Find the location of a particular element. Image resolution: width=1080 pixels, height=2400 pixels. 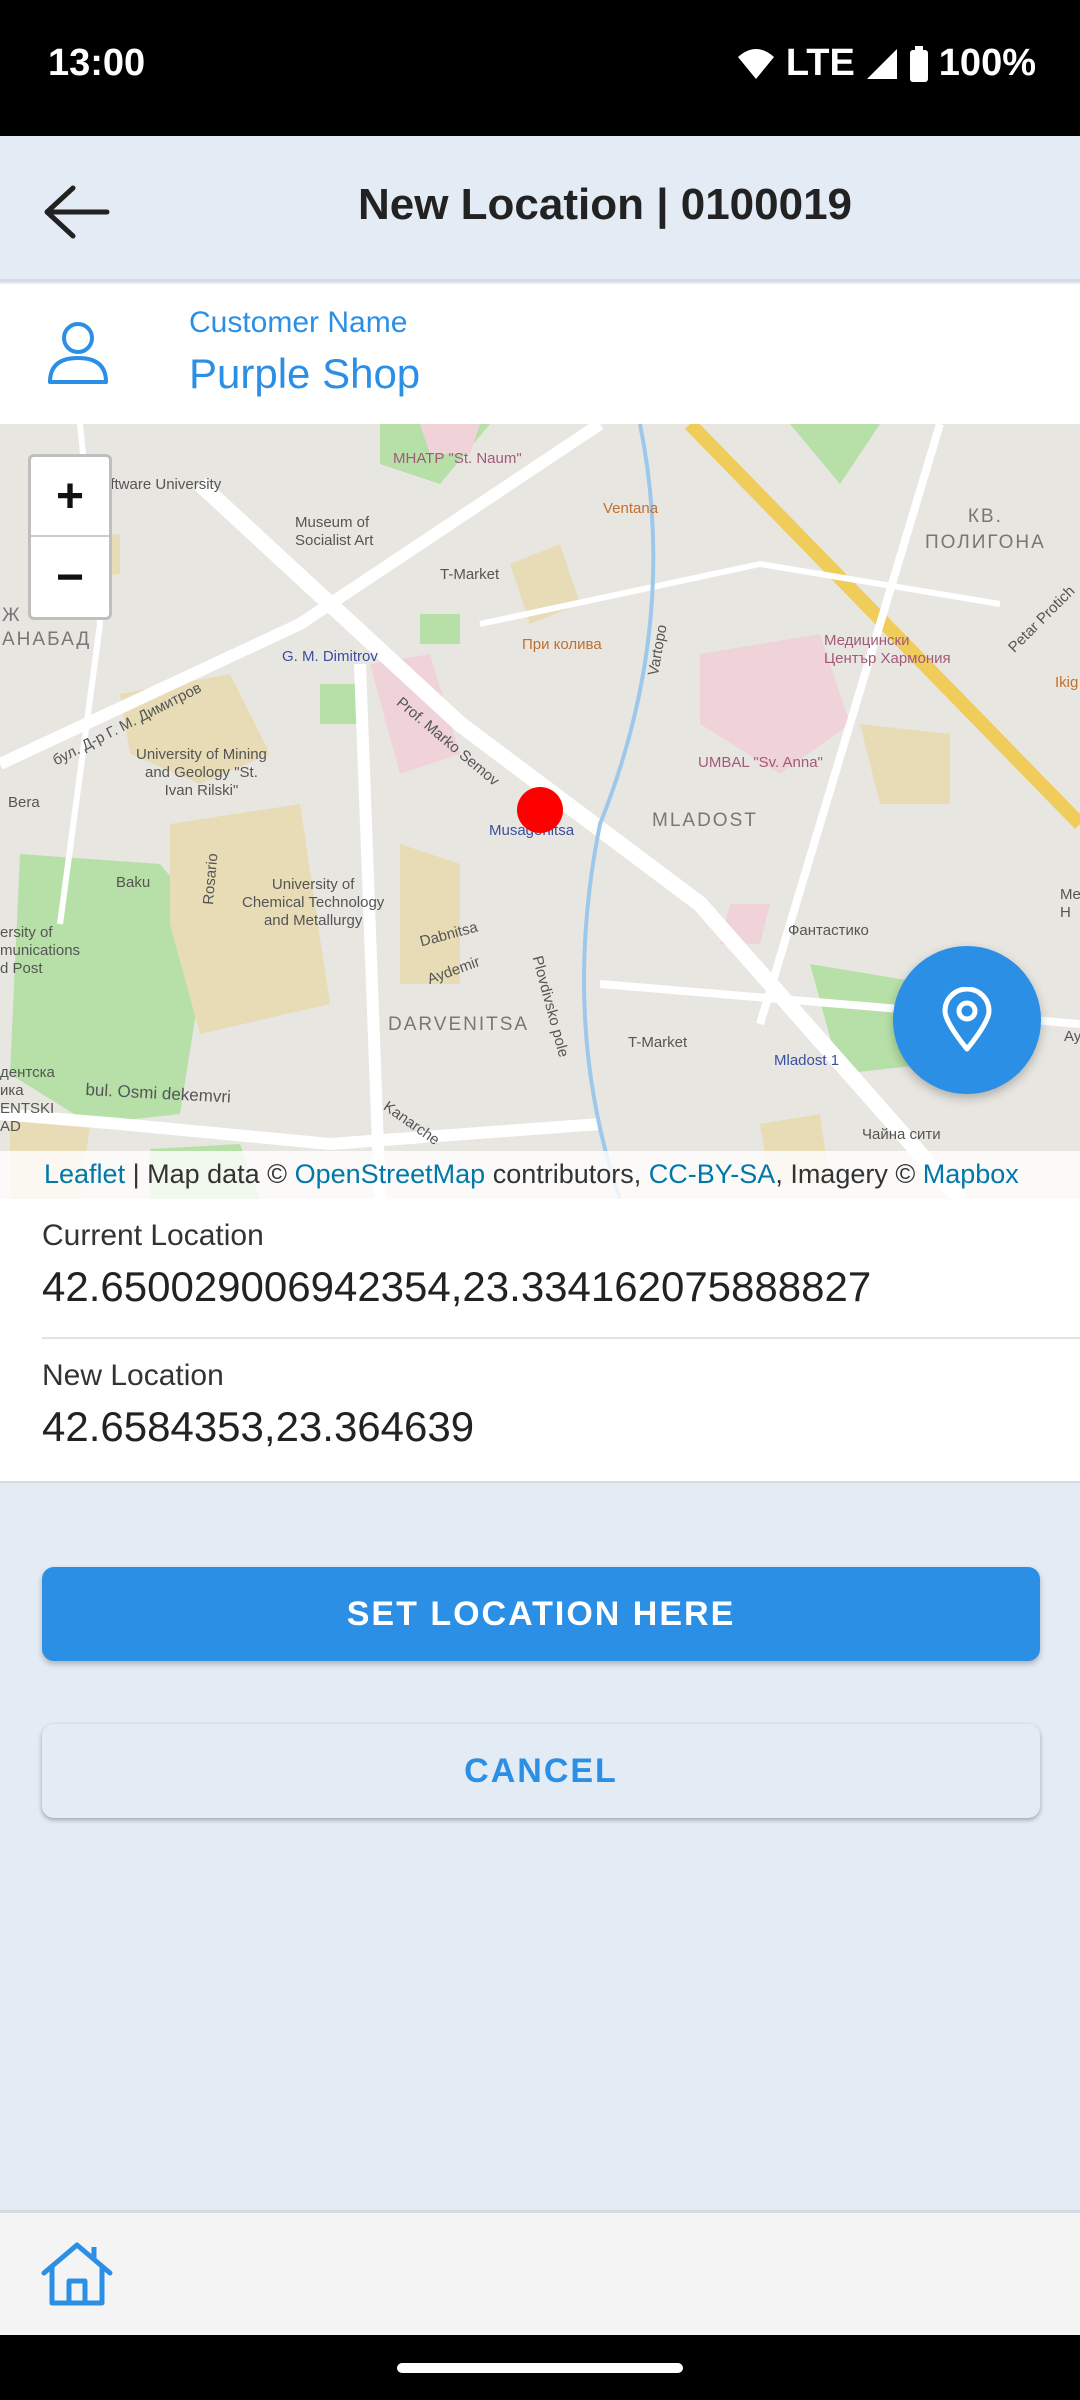

customer-name-label: Customer Name is located at coordinates (298, 322).